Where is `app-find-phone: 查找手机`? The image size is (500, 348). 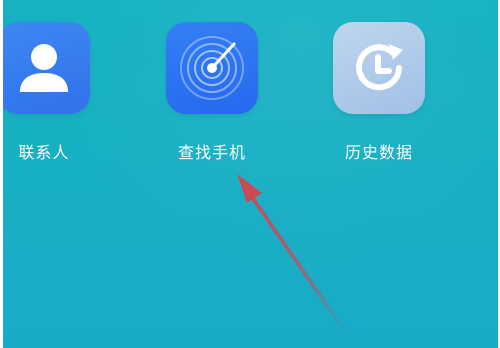 app-find-phone: 查找手机 is located at coordinates (212, 92).